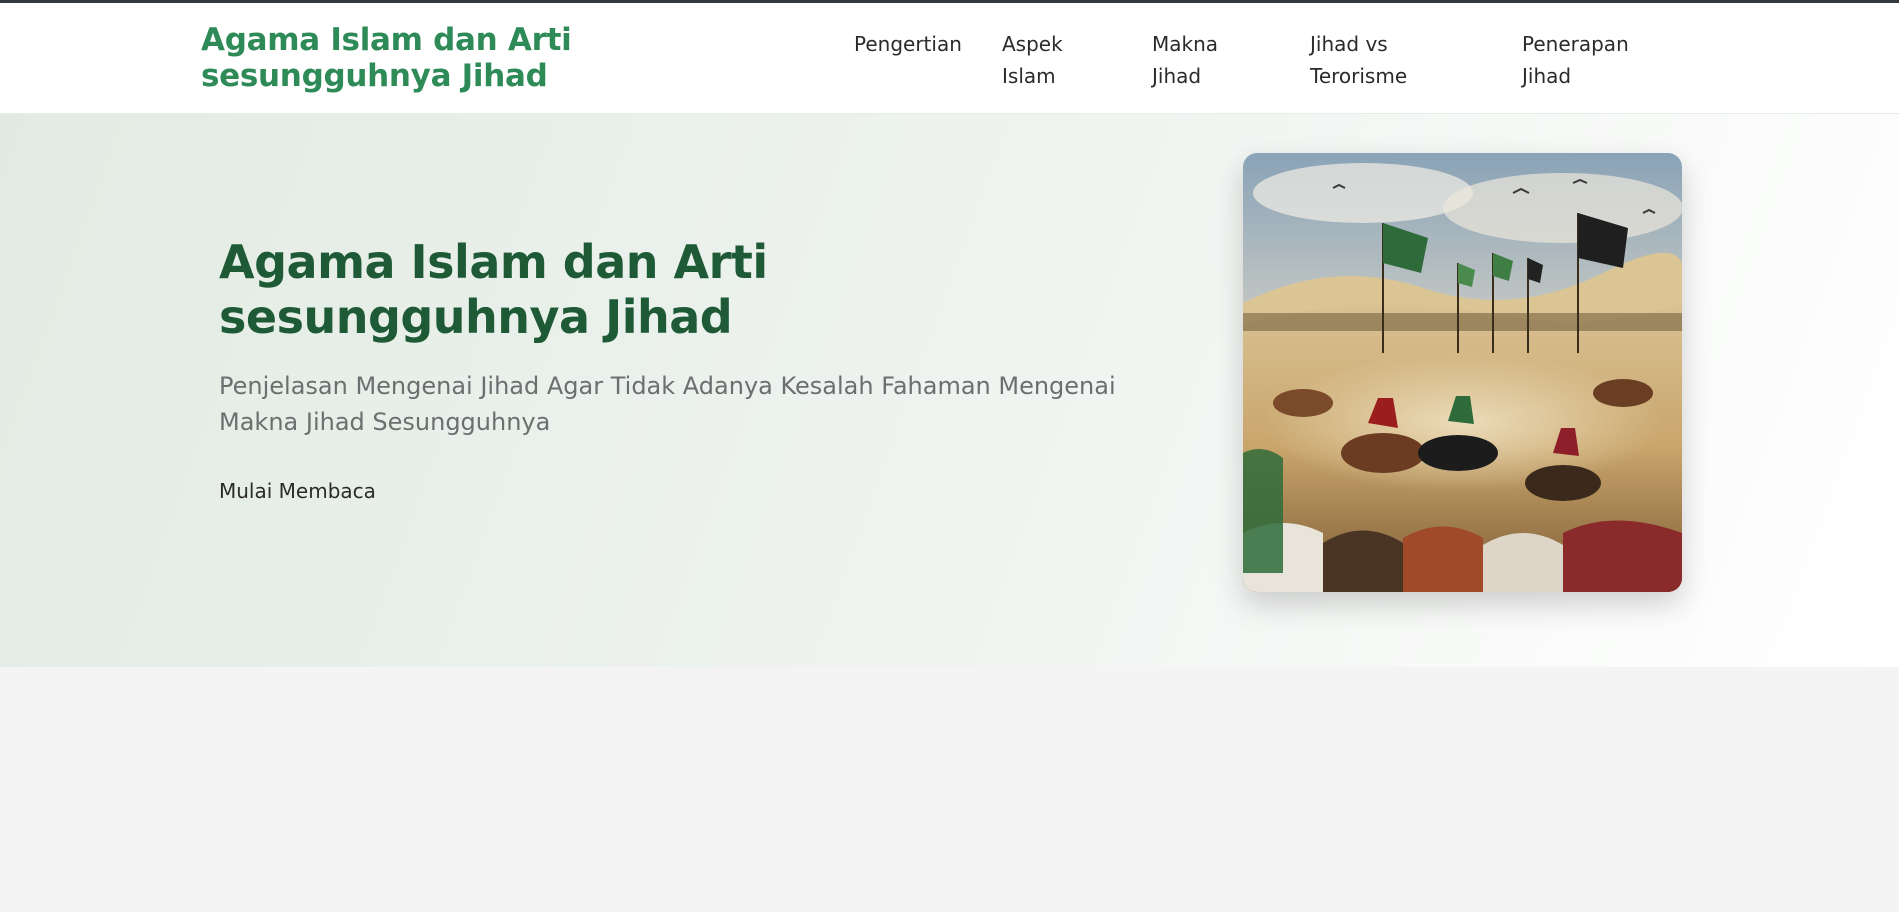 The height and width of the screenshot is (912, 1899). I want to click on nav-link-penerapan-jihad: Penerapan Jihad, so click(1575, 60).